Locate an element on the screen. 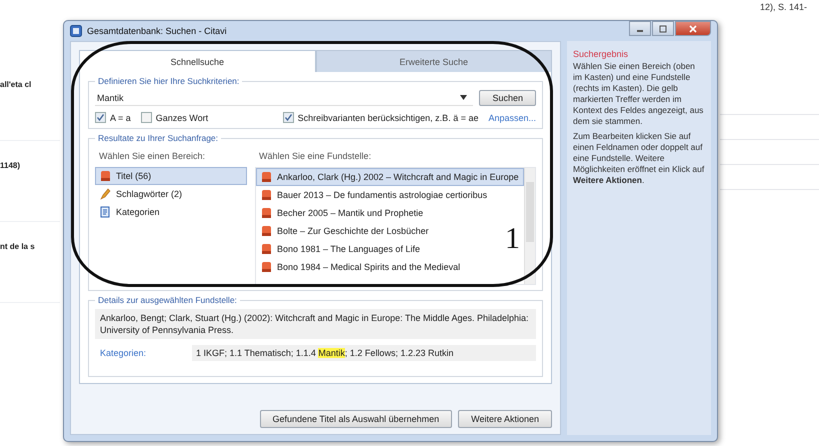 The width and height of the screenshot is (819, 446). list-label: Wählen Sie eine Fundstelle: is located at coordinates (315, 156).